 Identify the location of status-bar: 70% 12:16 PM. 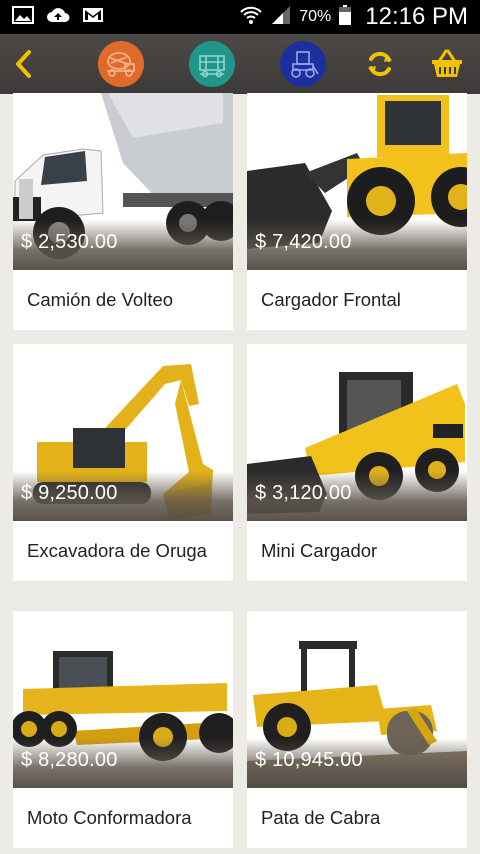
(240, 17).